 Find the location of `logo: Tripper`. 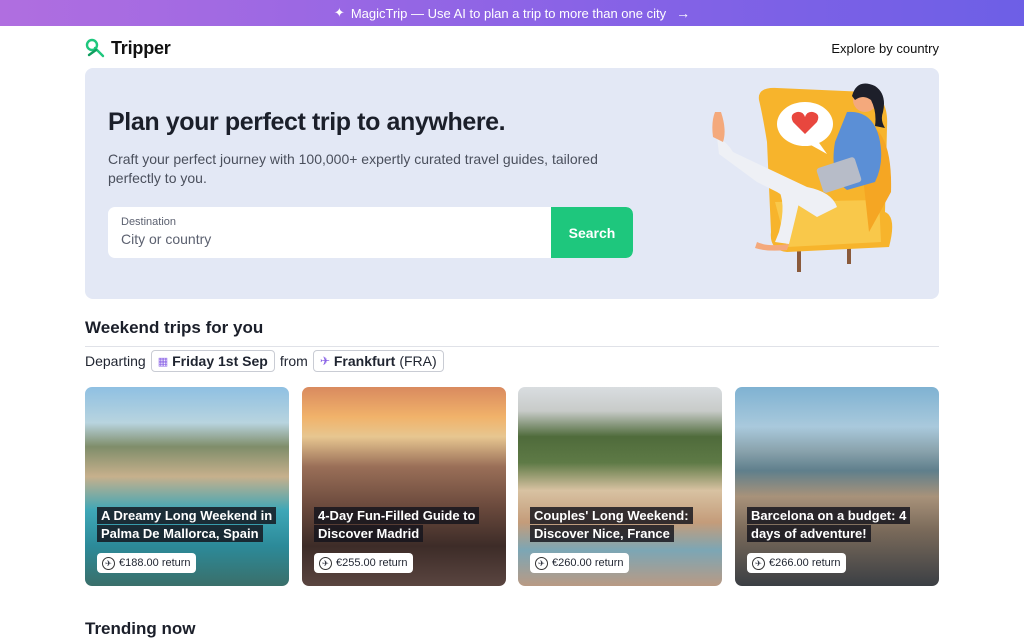

logo: Tripper is located at coordinates (128, 48).